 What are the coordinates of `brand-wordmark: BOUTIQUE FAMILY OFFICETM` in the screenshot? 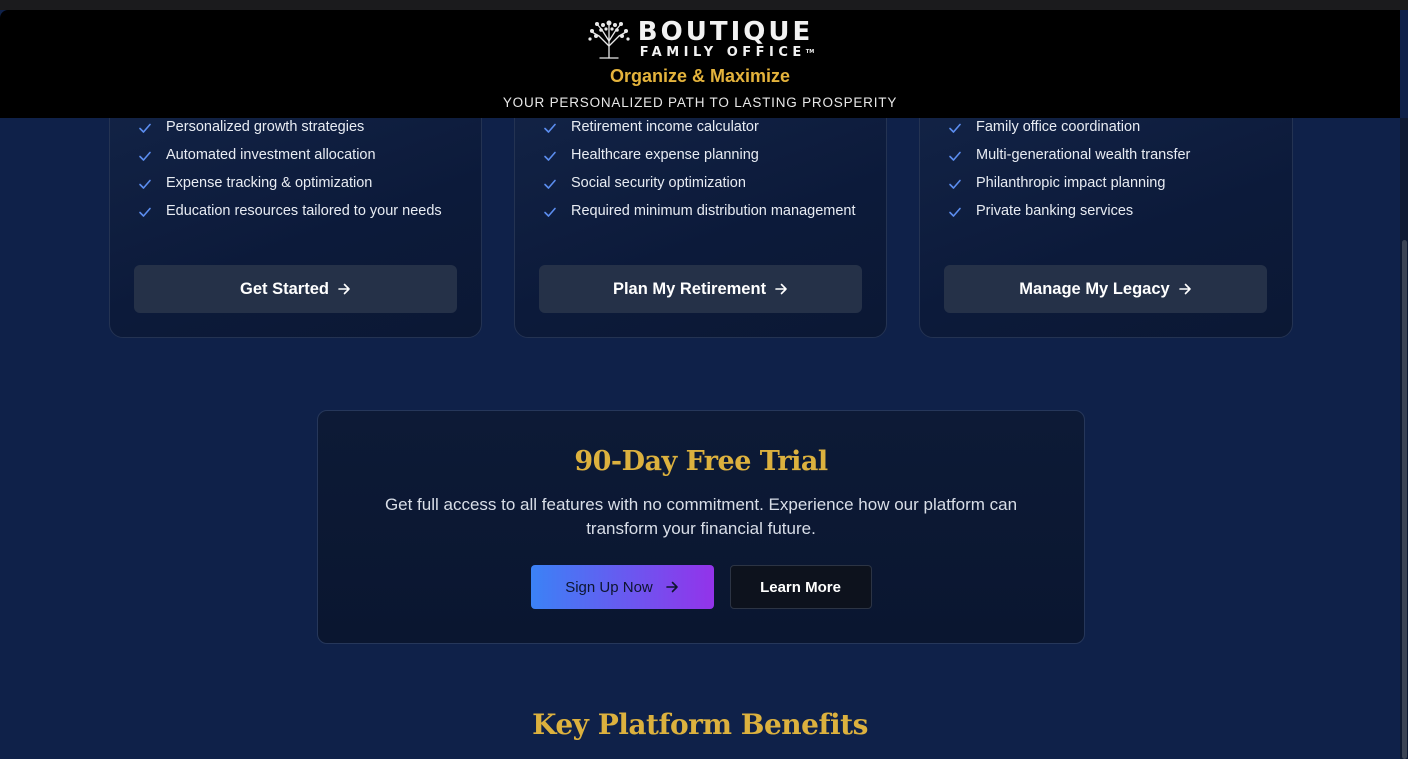 It's located at (726, 39).